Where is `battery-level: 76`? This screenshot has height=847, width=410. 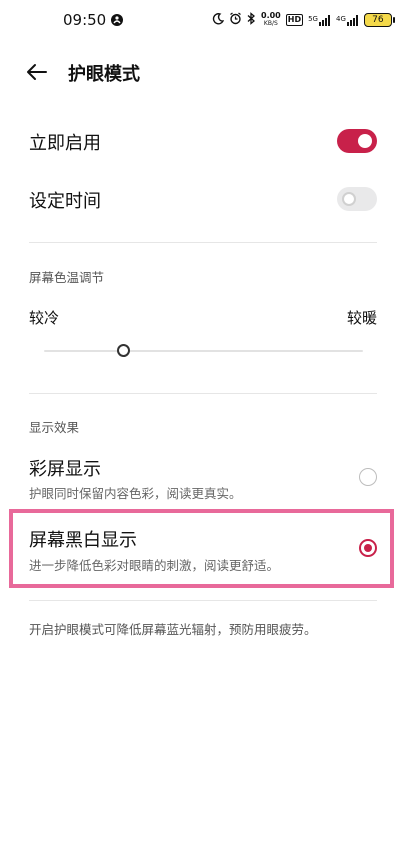 battery-level: 76 is located at coordinates (378, 20).